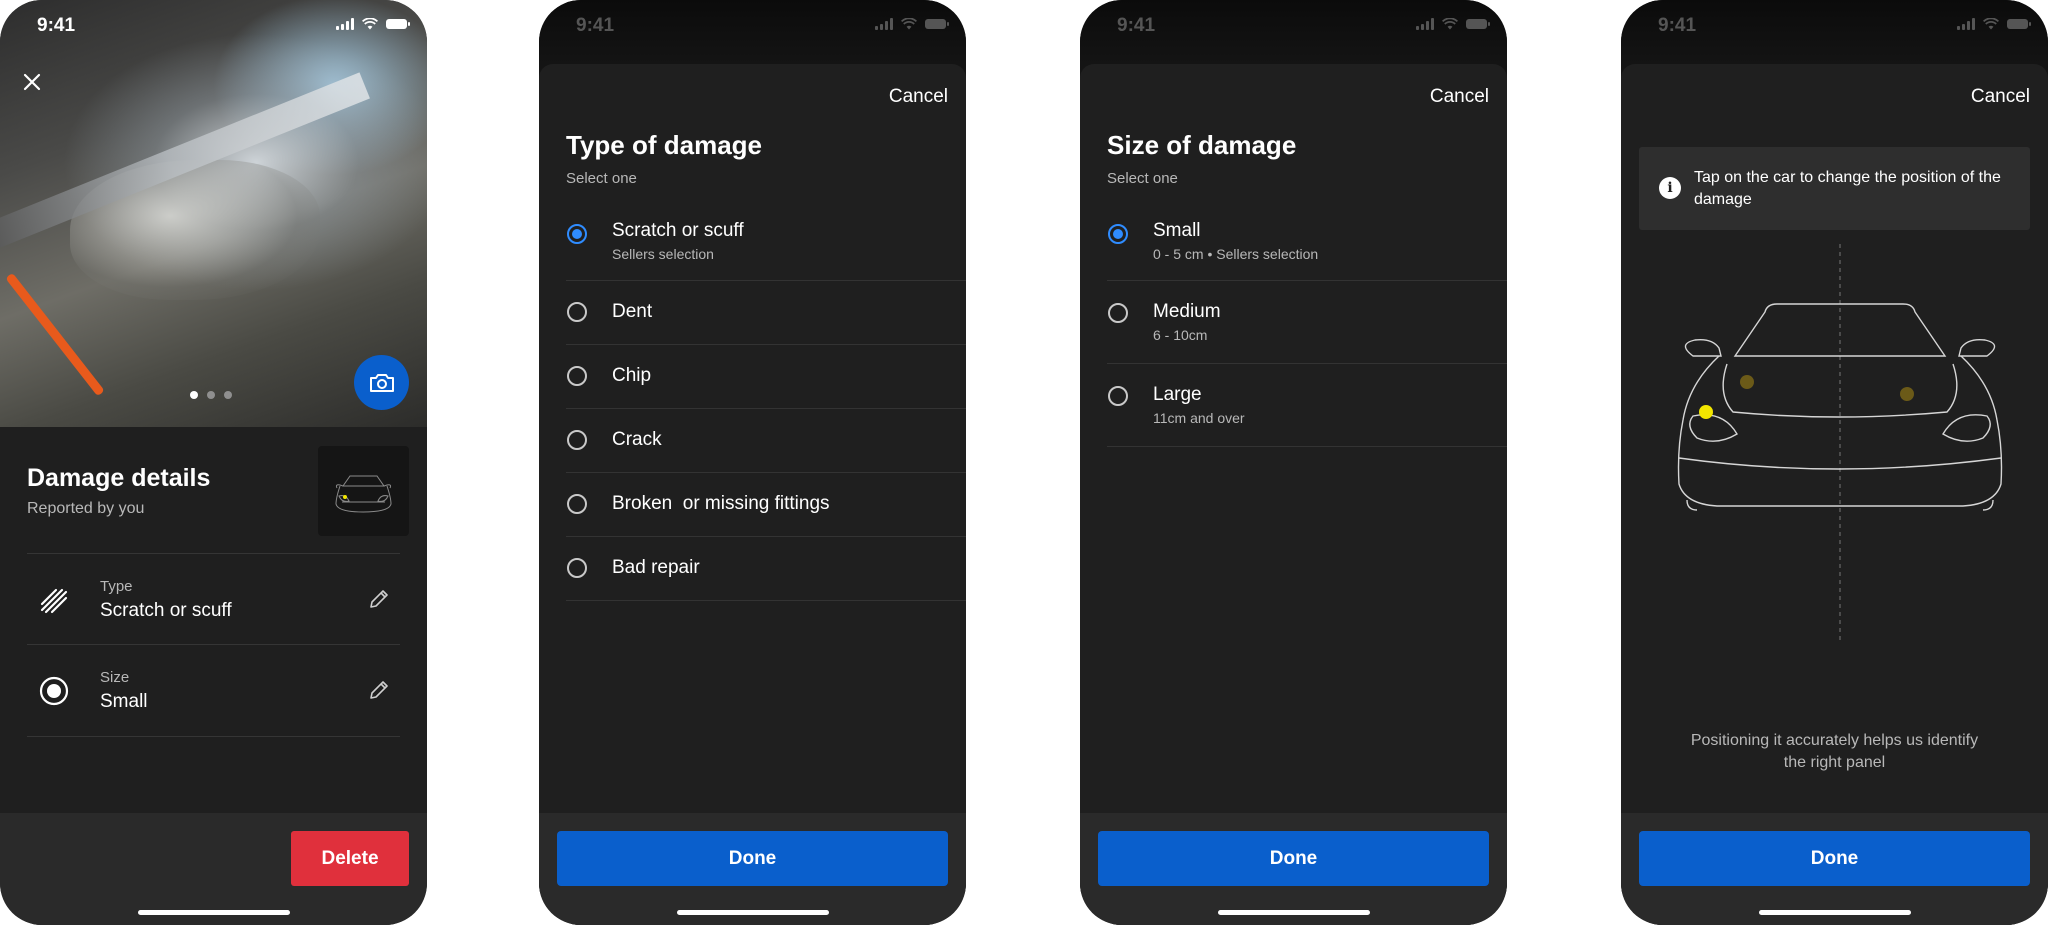 The image size is (2048, 925). Describe the element at coordinates (1177, 394) in the screenshot. I see `option-label: Large` at that location.